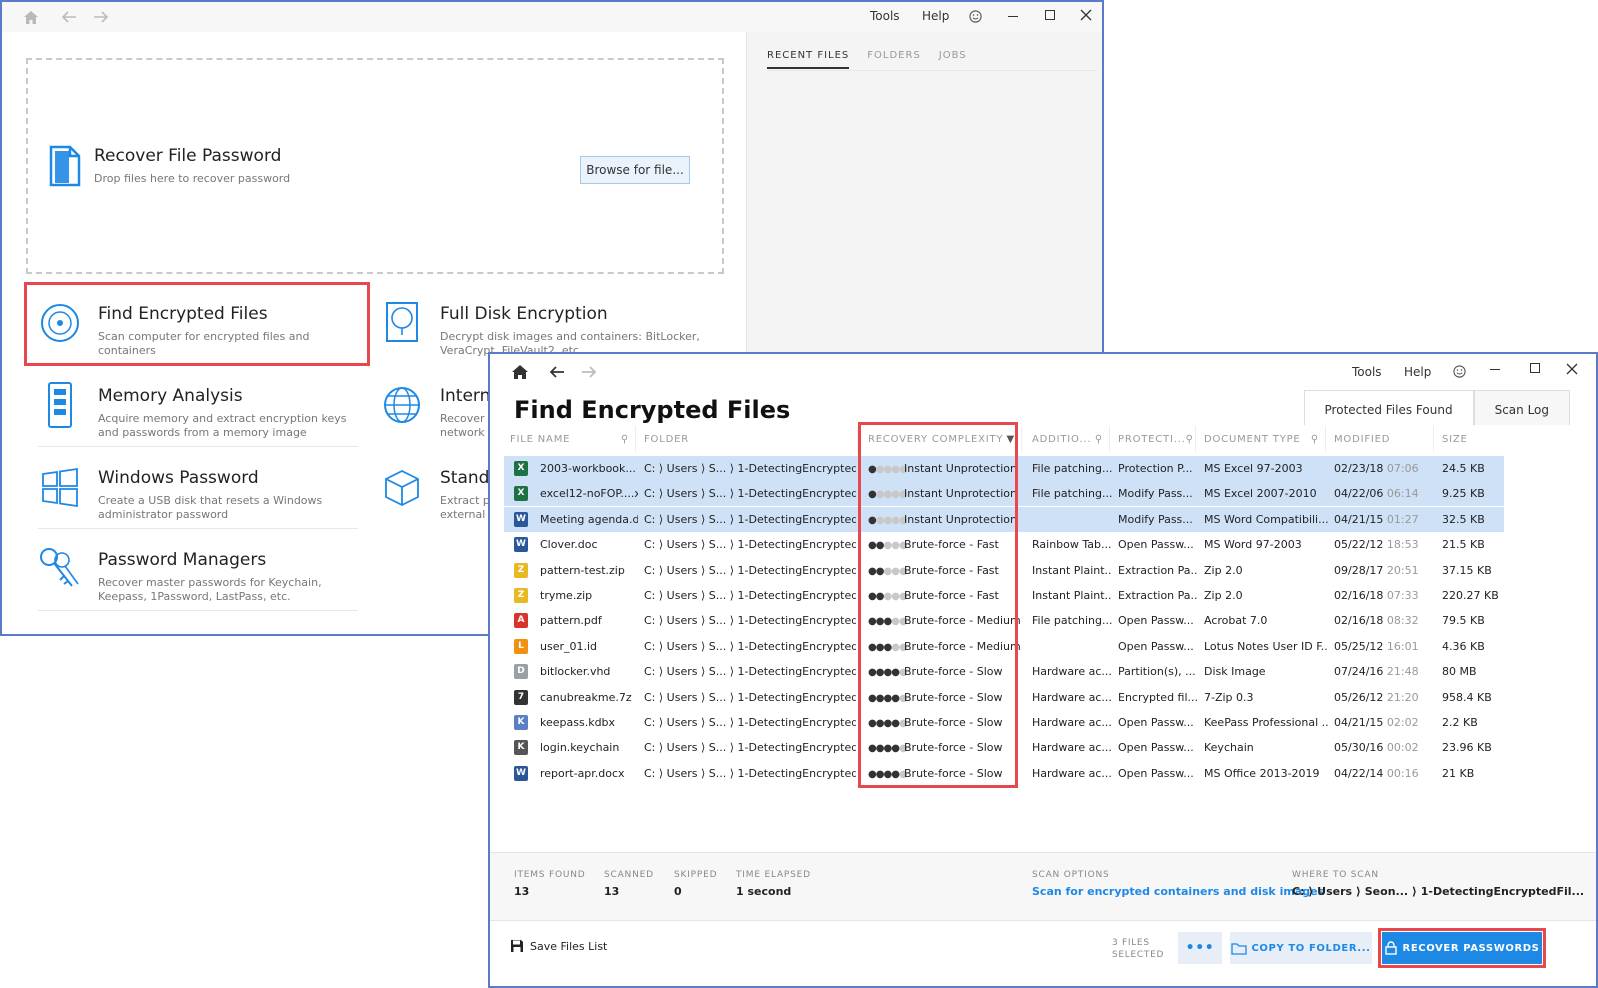  What do you see at coordinates (946, 773) in the screenshot?
I see `complexity-cell: ●●●●●Brute-force - Slow` at bounding box center [946, 773].